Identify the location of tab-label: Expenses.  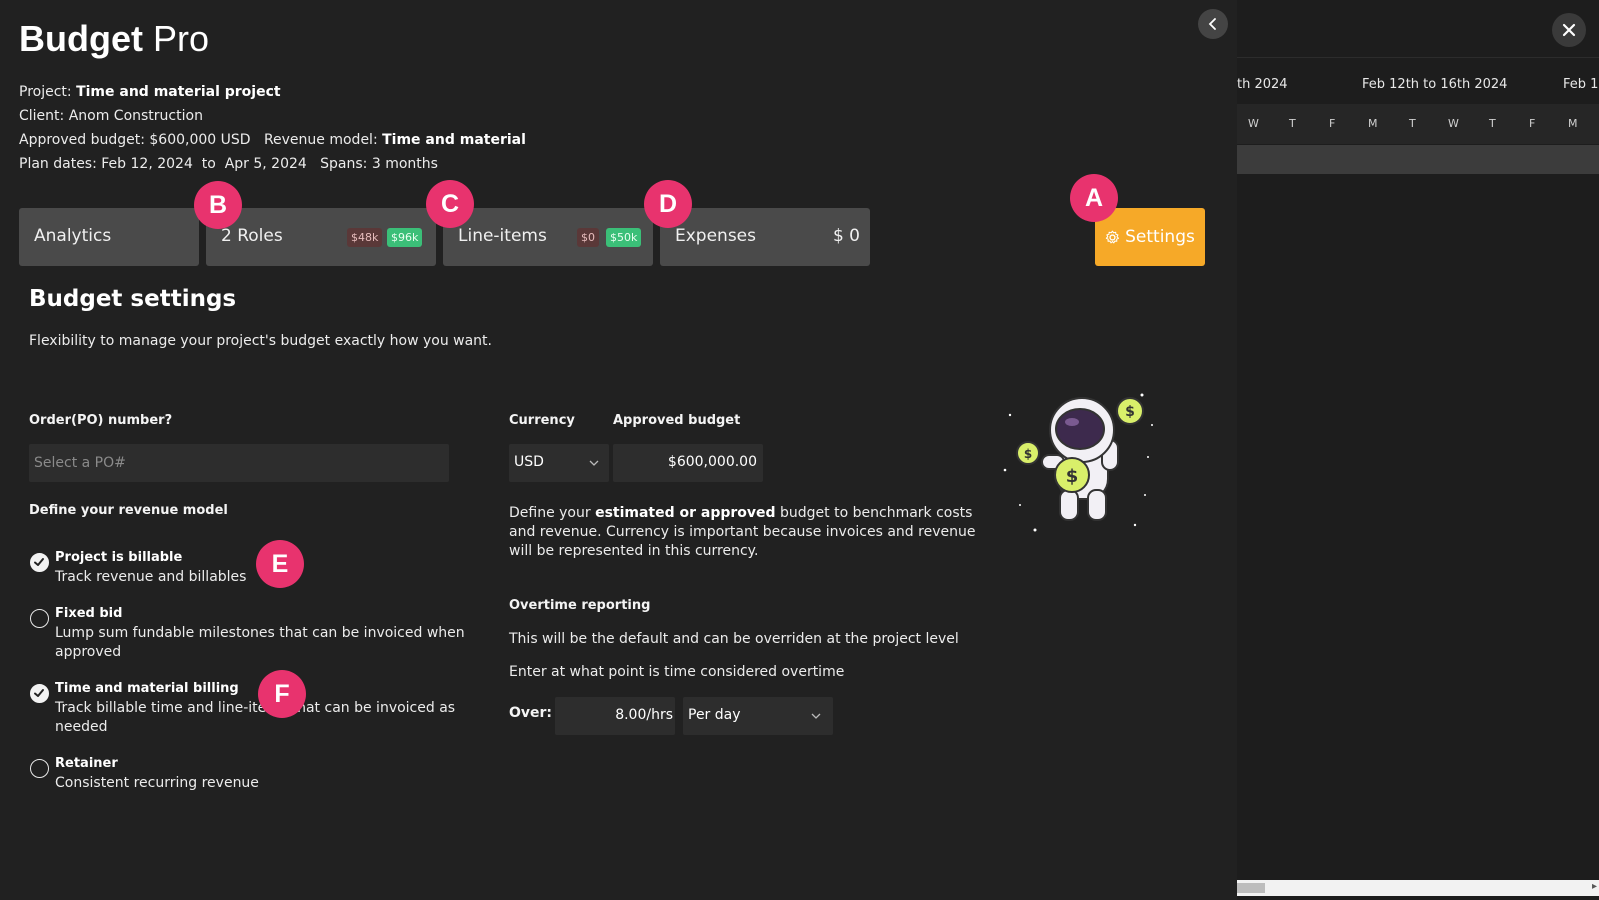
(715, 236).